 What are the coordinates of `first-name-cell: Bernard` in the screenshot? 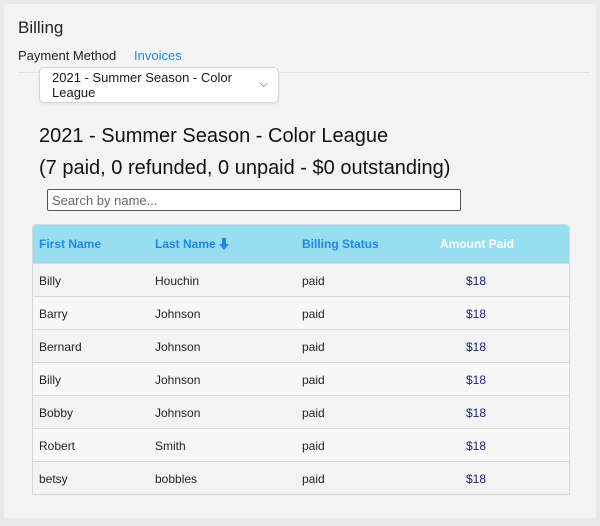 It's located at (60, 347).